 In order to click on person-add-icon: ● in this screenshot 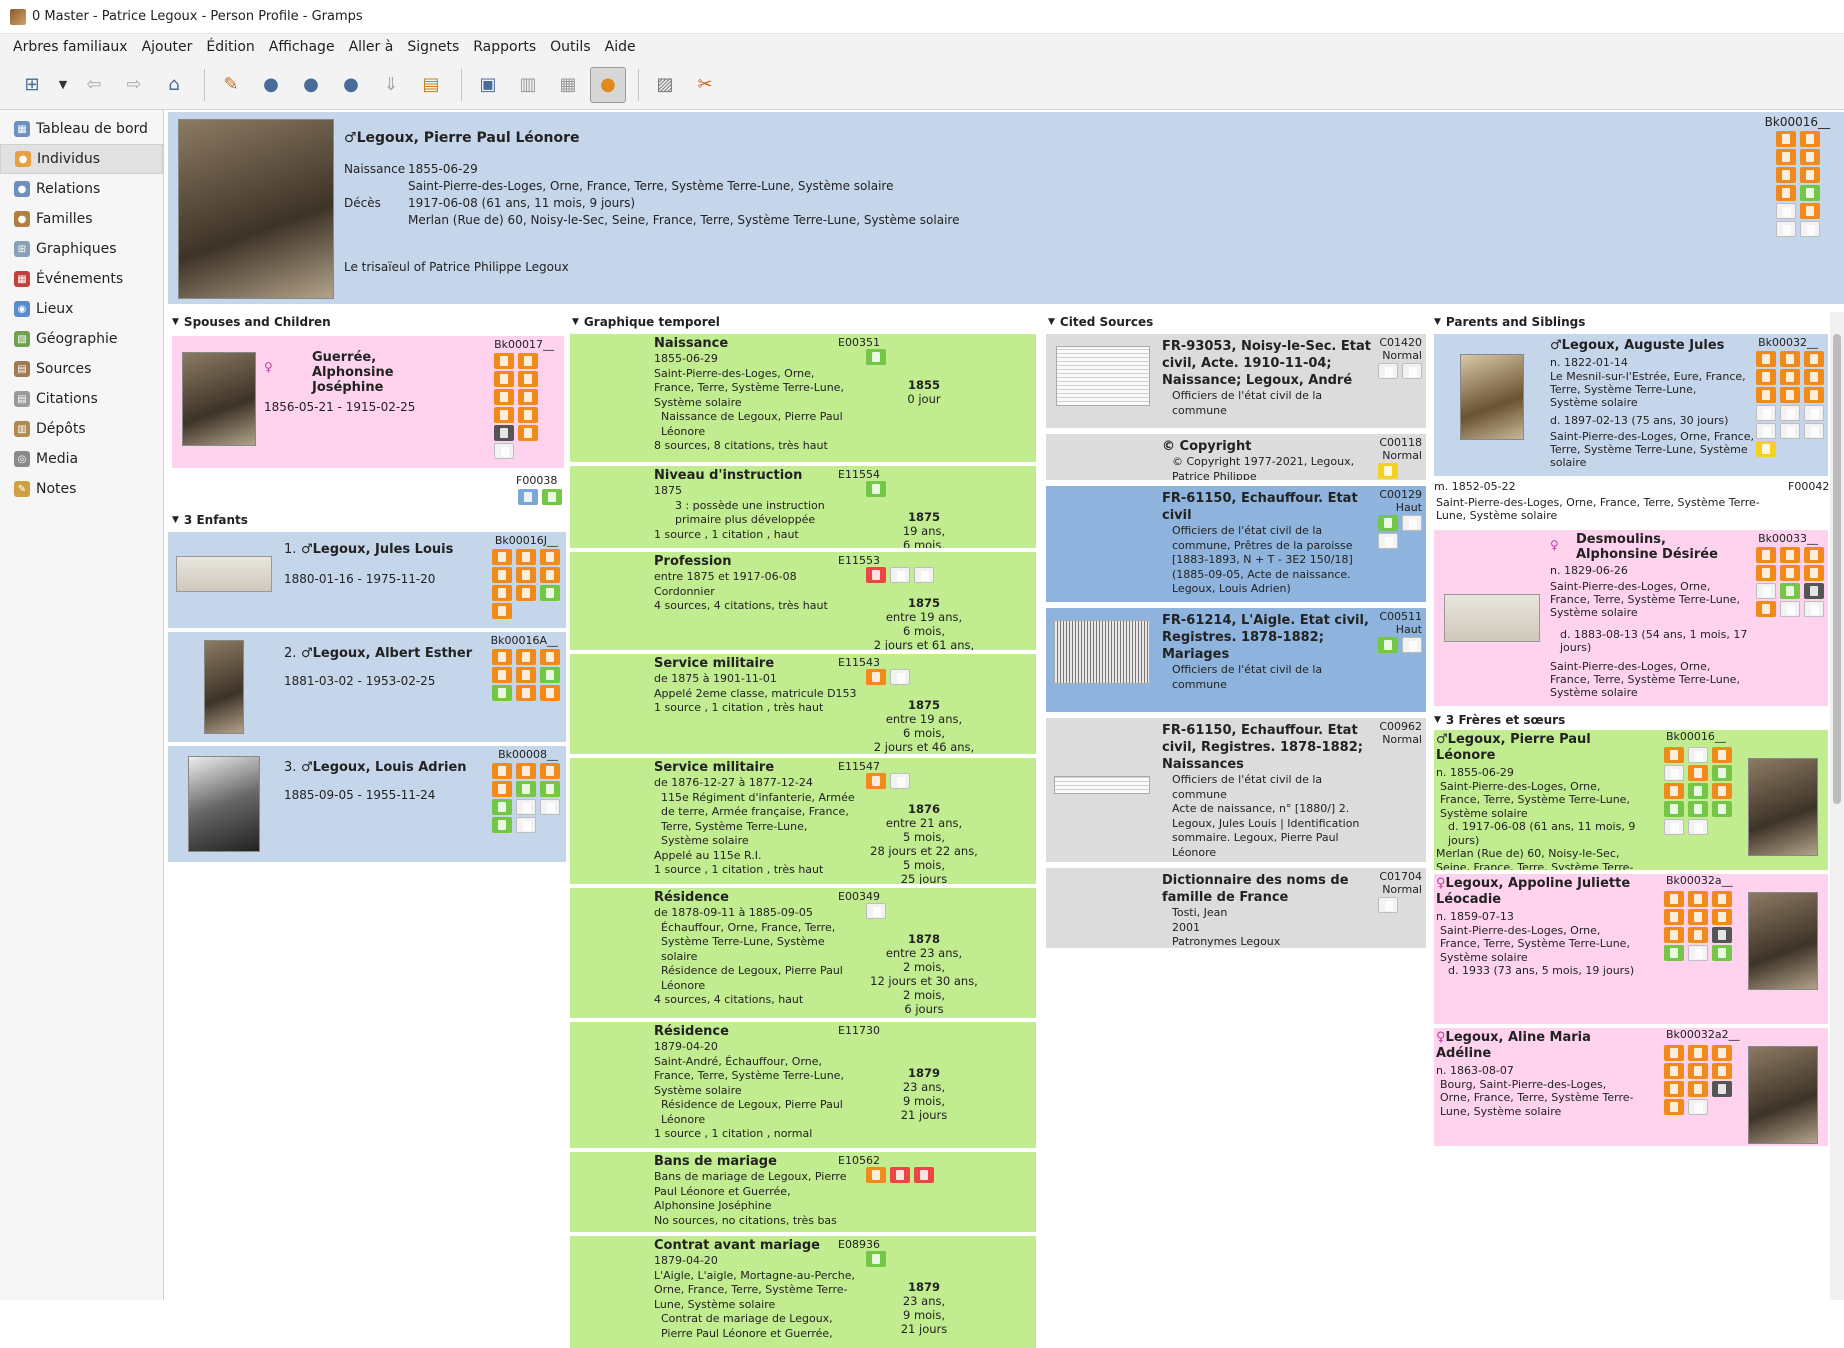, I will do `click(271, 85)`.